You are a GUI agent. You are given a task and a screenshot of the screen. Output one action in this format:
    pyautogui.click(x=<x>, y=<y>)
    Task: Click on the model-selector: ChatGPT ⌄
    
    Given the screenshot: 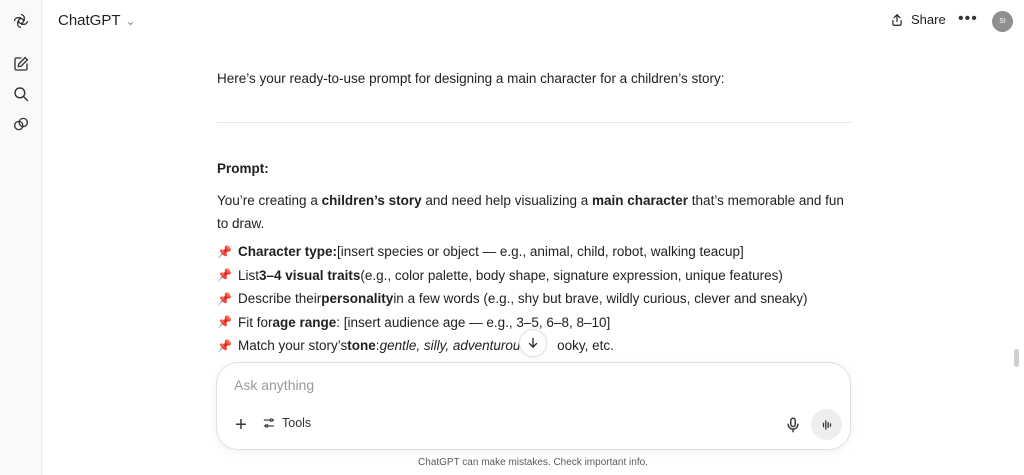 What is the action you would take?
    pyautogui.click(x=97, y=20)
    